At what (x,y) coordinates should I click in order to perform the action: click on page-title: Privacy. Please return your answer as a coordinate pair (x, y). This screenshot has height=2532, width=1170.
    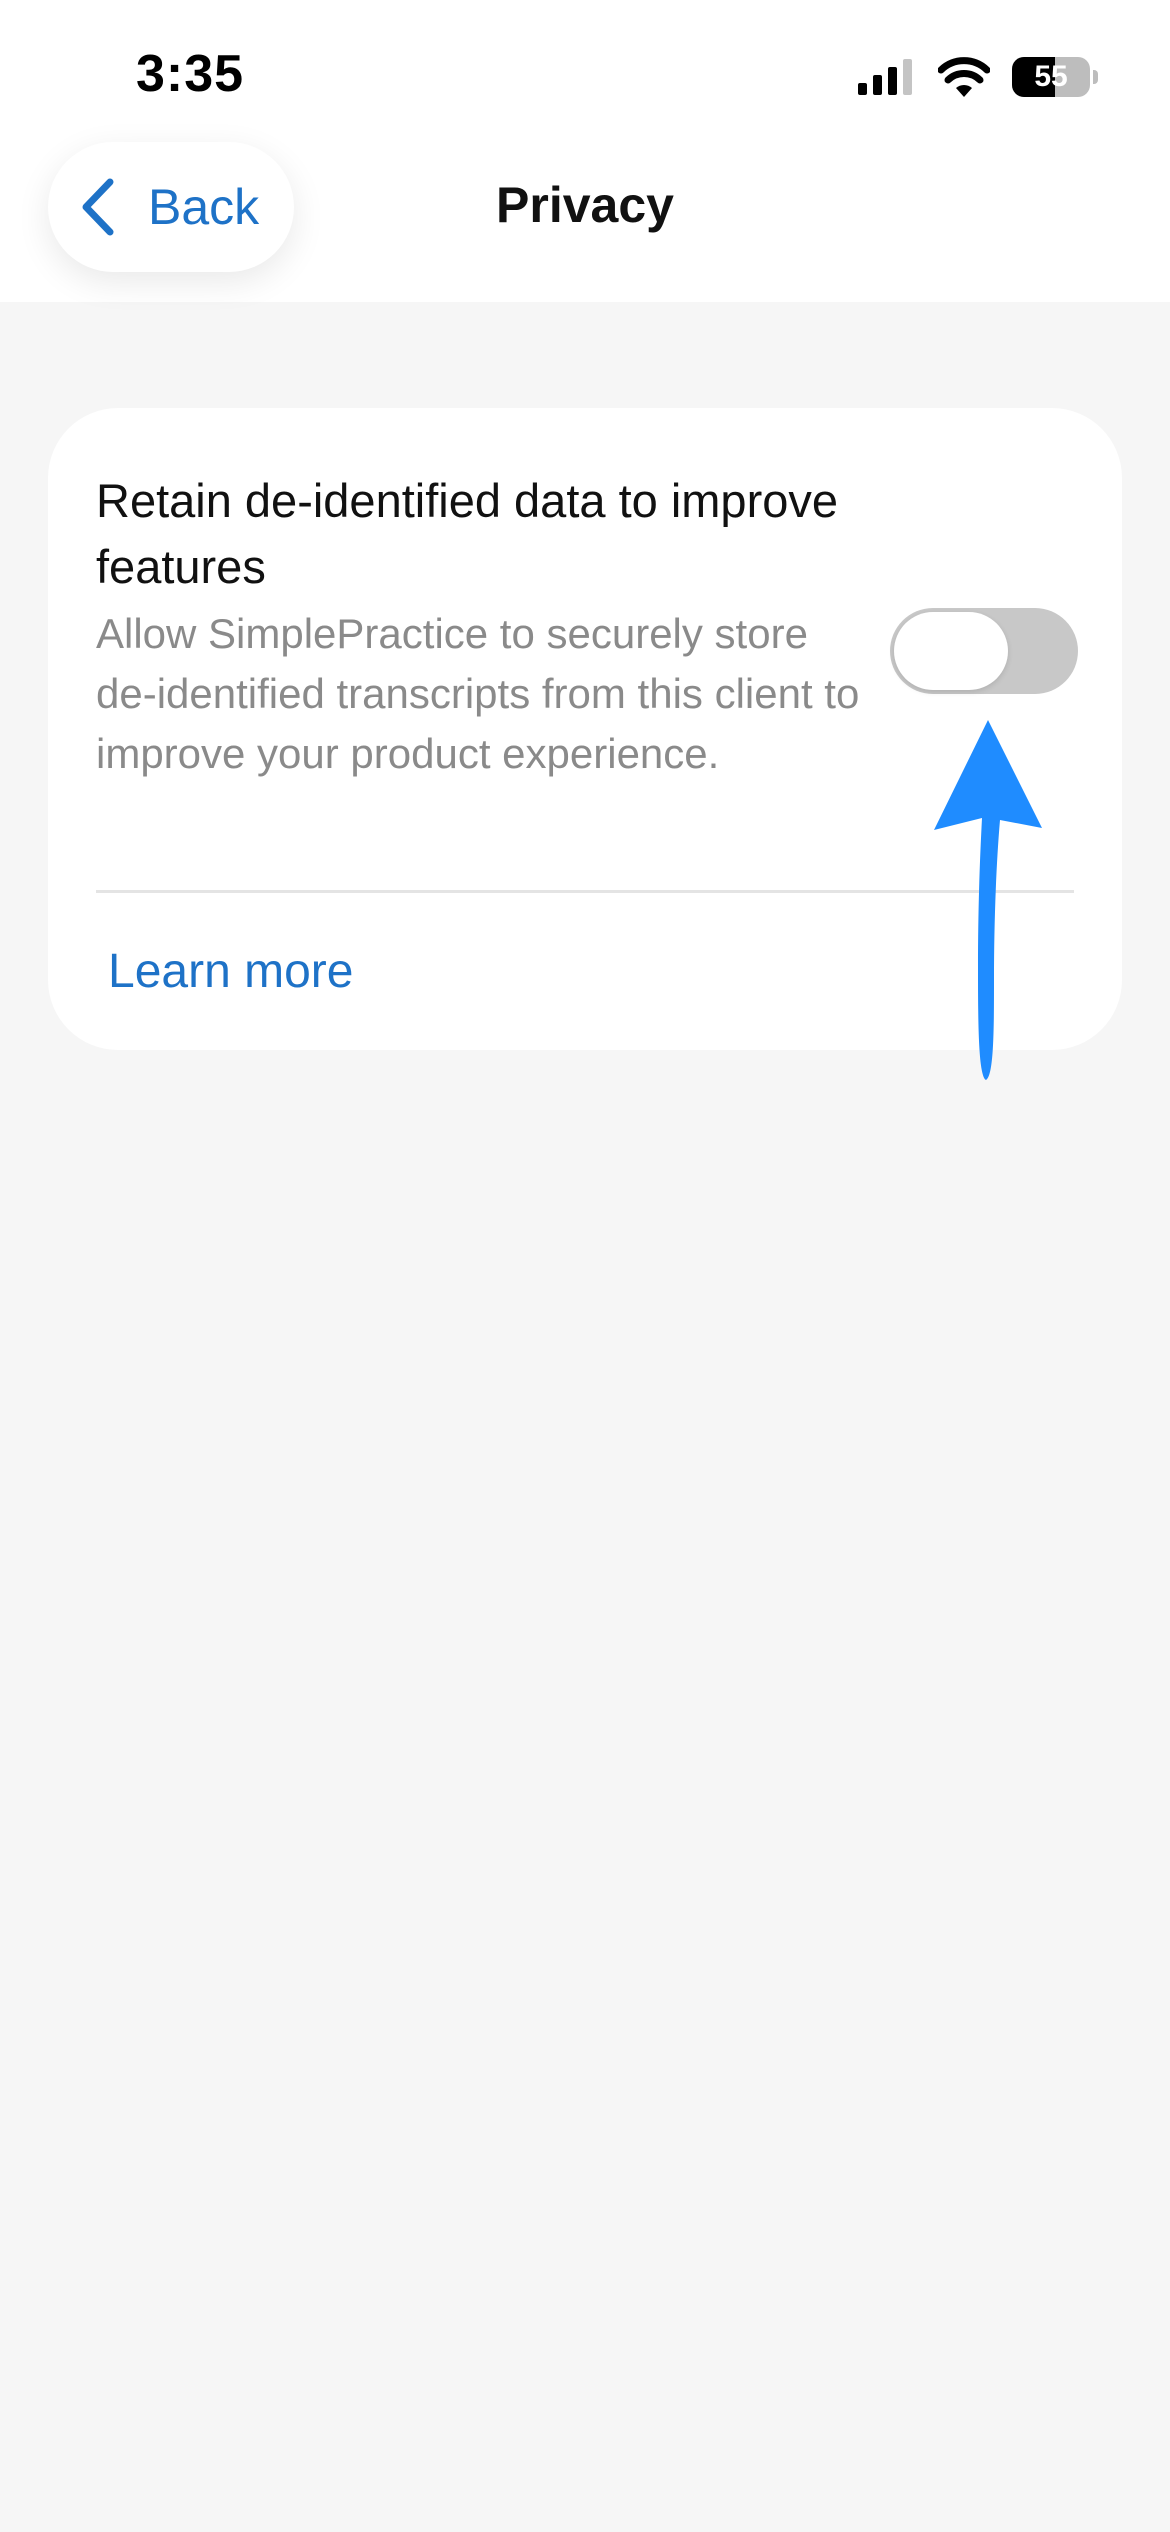
    Looking at the image, I should click on (585, 205).